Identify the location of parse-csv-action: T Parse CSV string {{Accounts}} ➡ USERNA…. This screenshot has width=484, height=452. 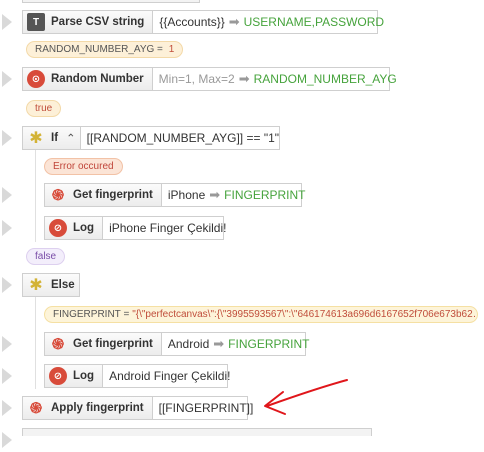
(203, 22).